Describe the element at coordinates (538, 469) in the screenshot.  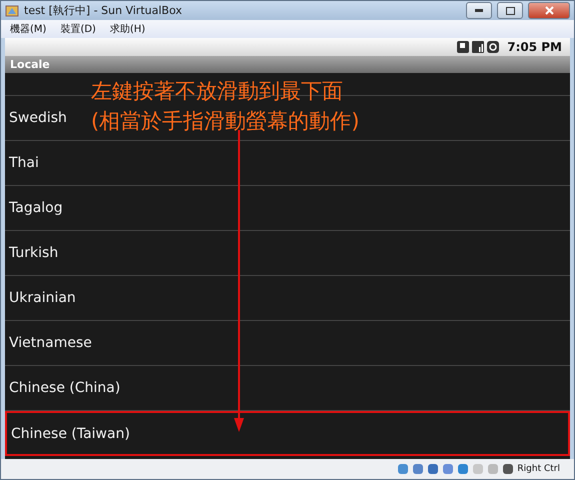
I see `host-key-label: Right Ctrl` at that location.